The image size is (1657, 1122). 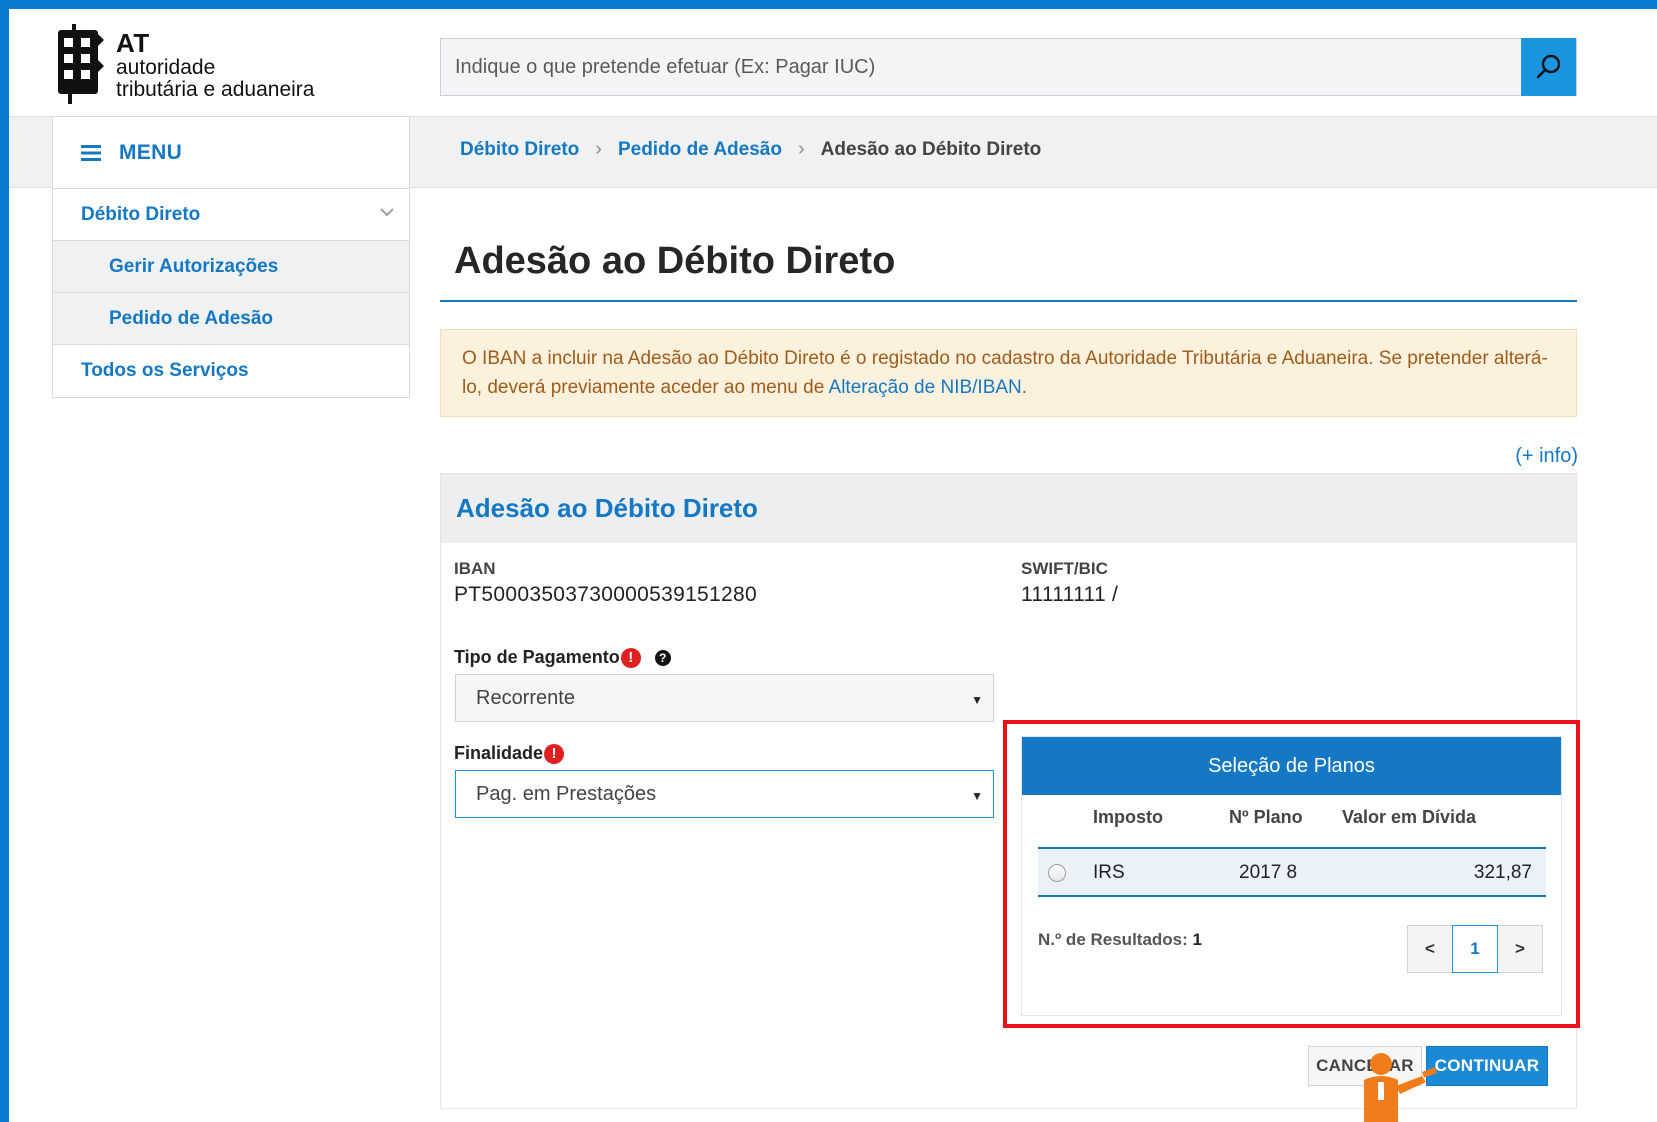 I want to click on menu-button: MENU, so click(x=231, y=152).